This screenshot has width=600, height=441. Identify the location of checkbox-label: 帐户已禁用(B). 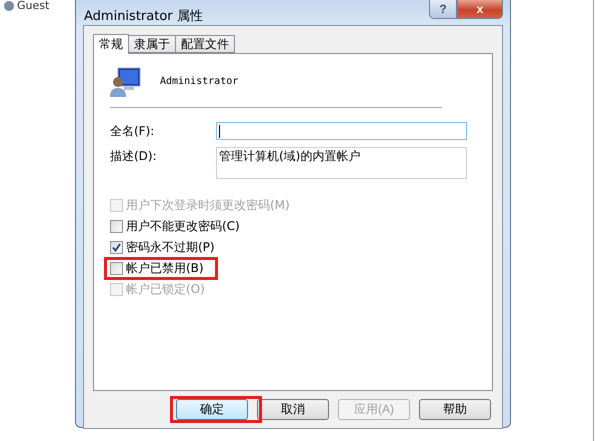
(165, 268).